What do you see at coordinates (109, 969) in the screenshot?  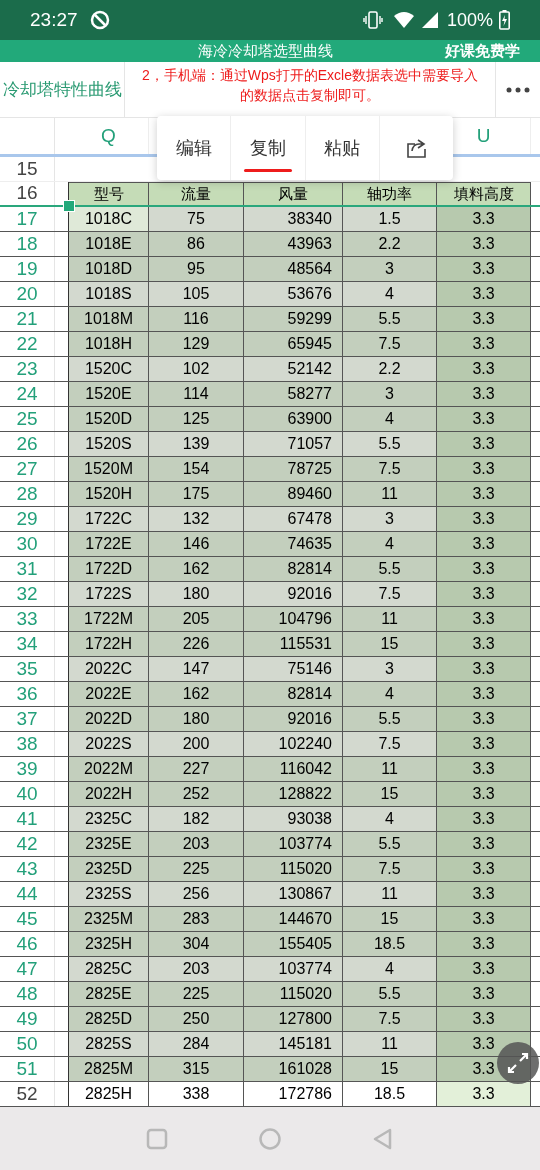 I see `table-cell: 2825C` at bounding box center [109, 969].